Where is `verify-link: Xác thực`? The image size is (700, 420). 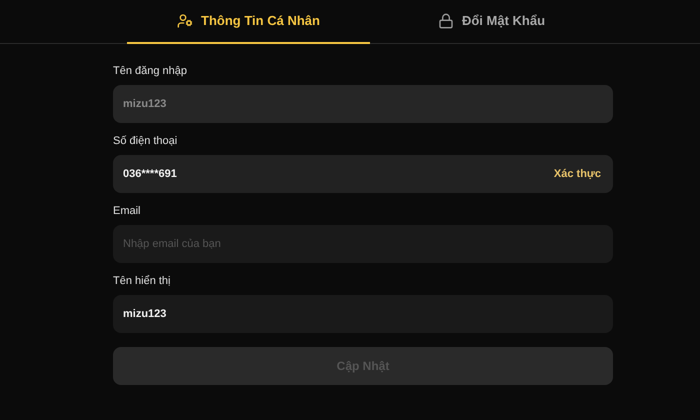 verify-link: Xác thực is located at coordinates (577, 174).